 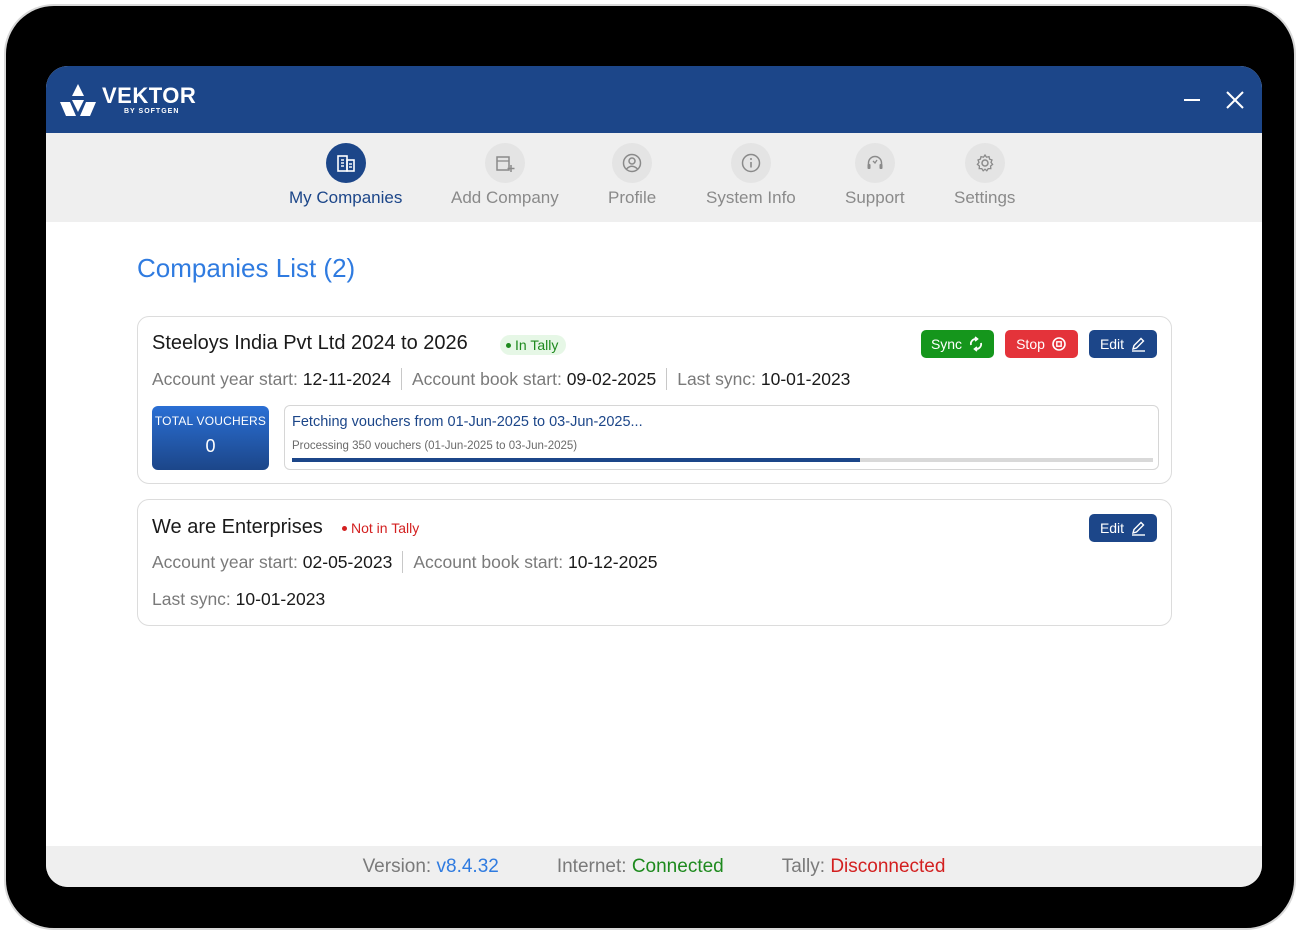 I want to click on nav-label: Profile, so click(x=632, y=197).